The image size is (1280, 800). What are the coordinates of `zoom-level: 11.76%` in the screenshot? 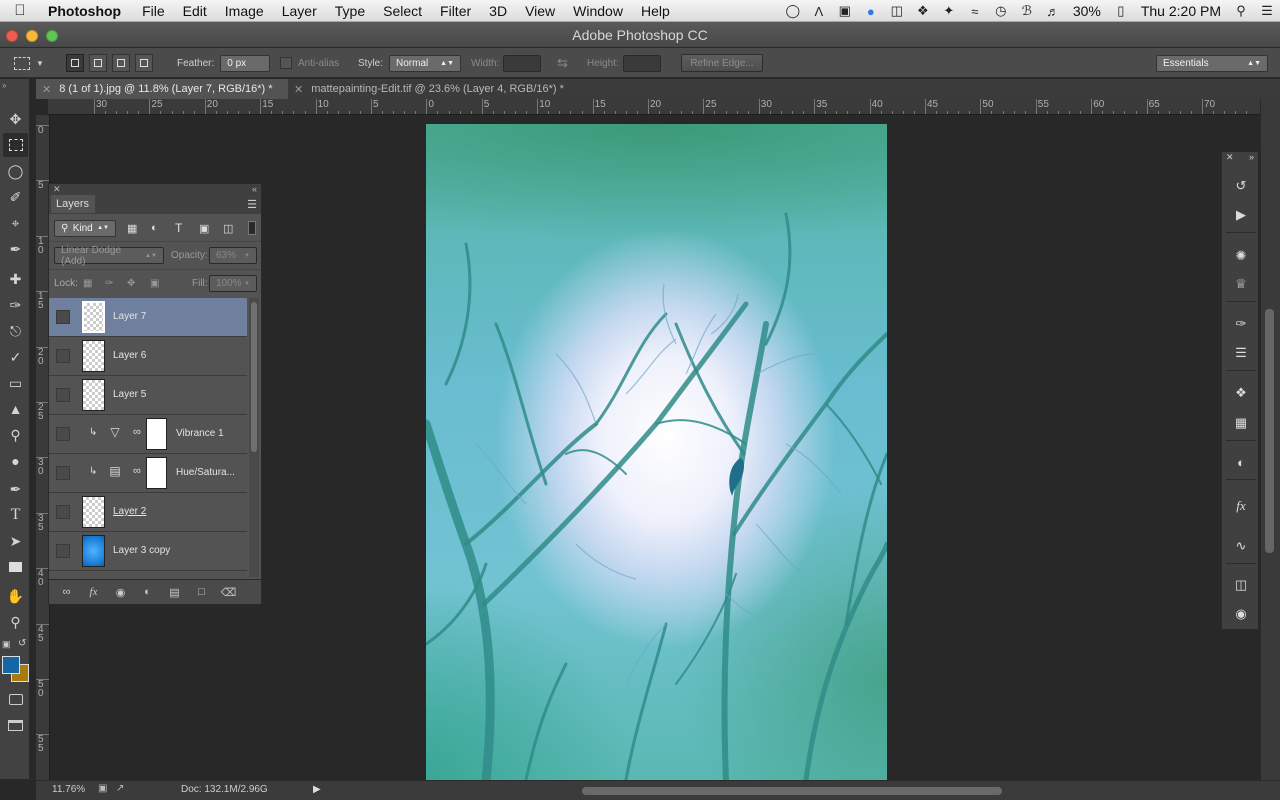 It's located at (68, 789).